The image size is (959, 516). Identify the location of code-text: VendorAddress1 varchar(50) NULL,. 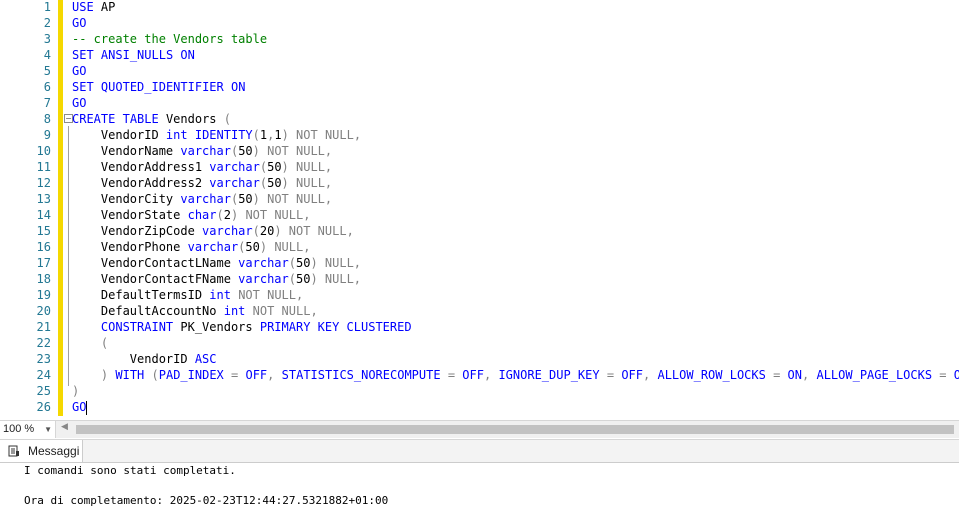
(202, 167).